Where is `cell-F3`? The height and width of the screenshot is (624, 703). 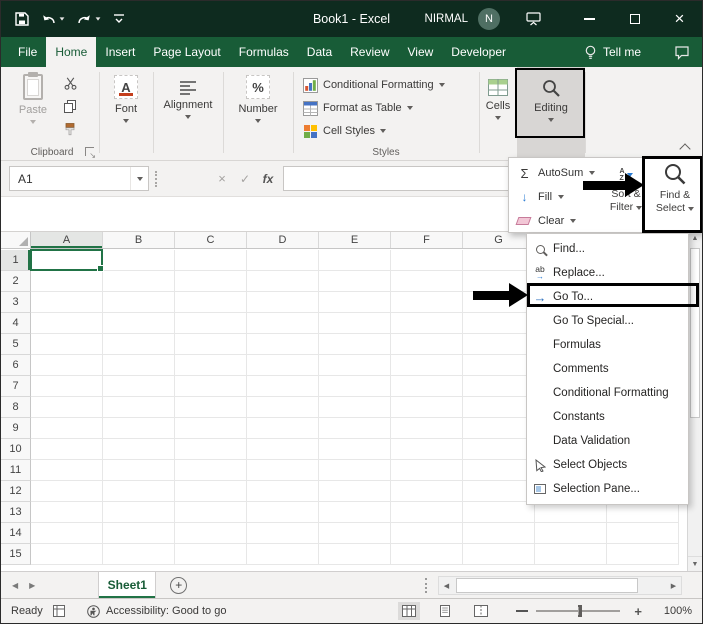
cell-F3 is located at coordinates (427, 302).